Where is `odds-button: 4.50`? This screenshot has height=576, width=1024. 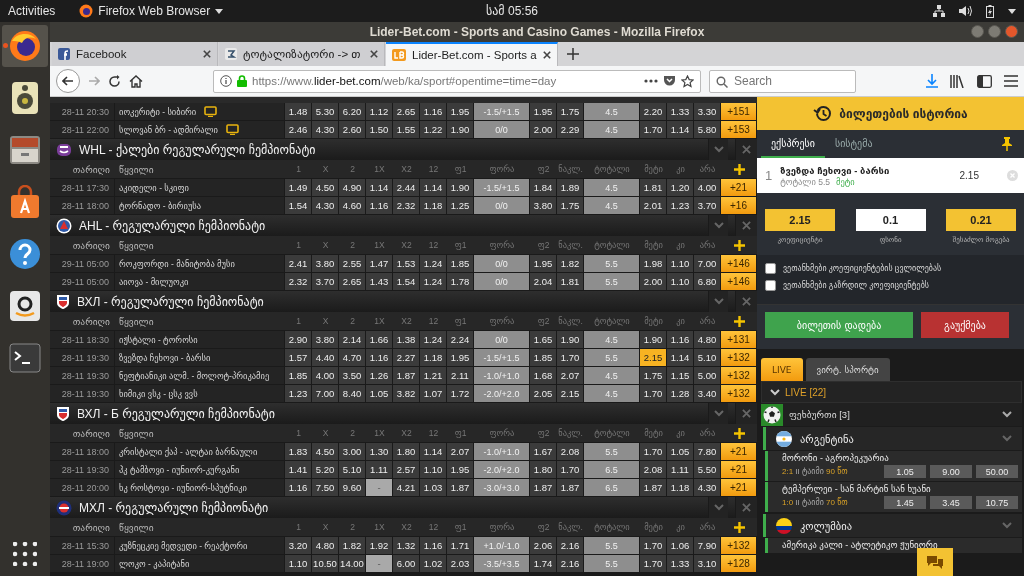
odds-button: 4.50 is located at coordinates (325, 451).